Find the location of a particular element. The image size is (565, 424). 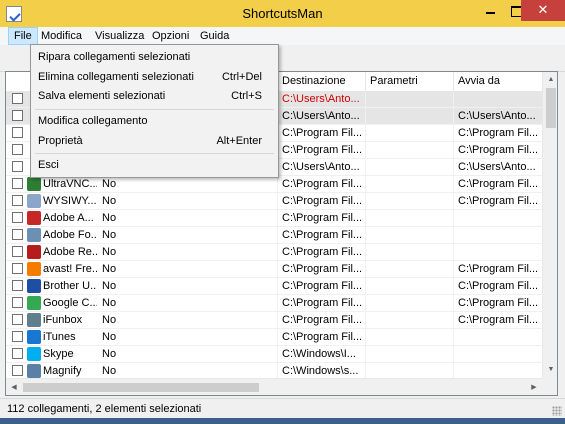

vertical-scrollbar: ▲ ▼ is located at coordinates (549, 225).